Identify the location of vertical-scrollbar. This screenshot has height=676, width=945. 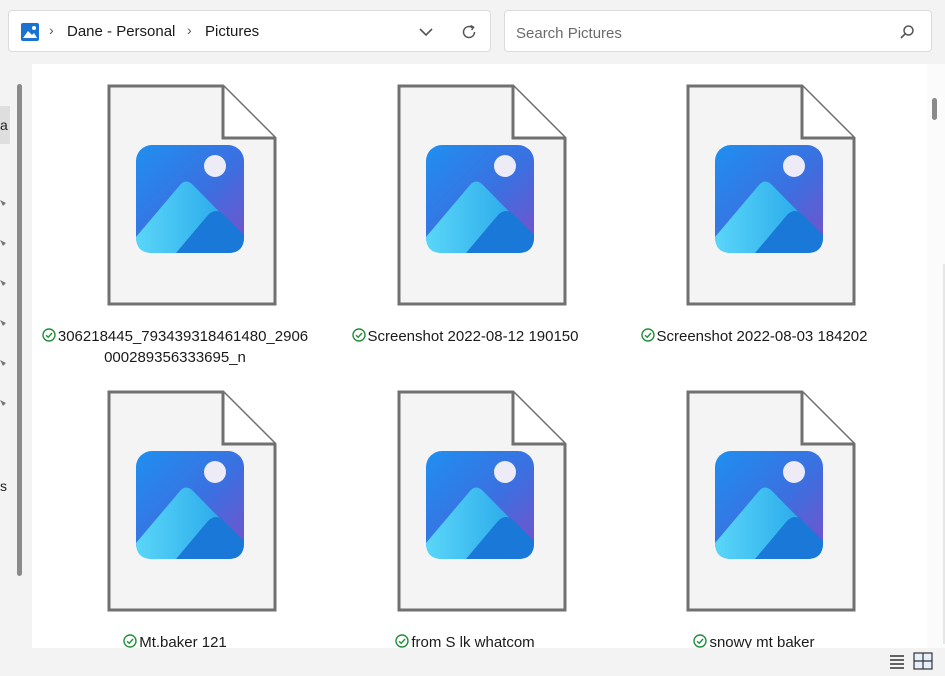
(936, 356).